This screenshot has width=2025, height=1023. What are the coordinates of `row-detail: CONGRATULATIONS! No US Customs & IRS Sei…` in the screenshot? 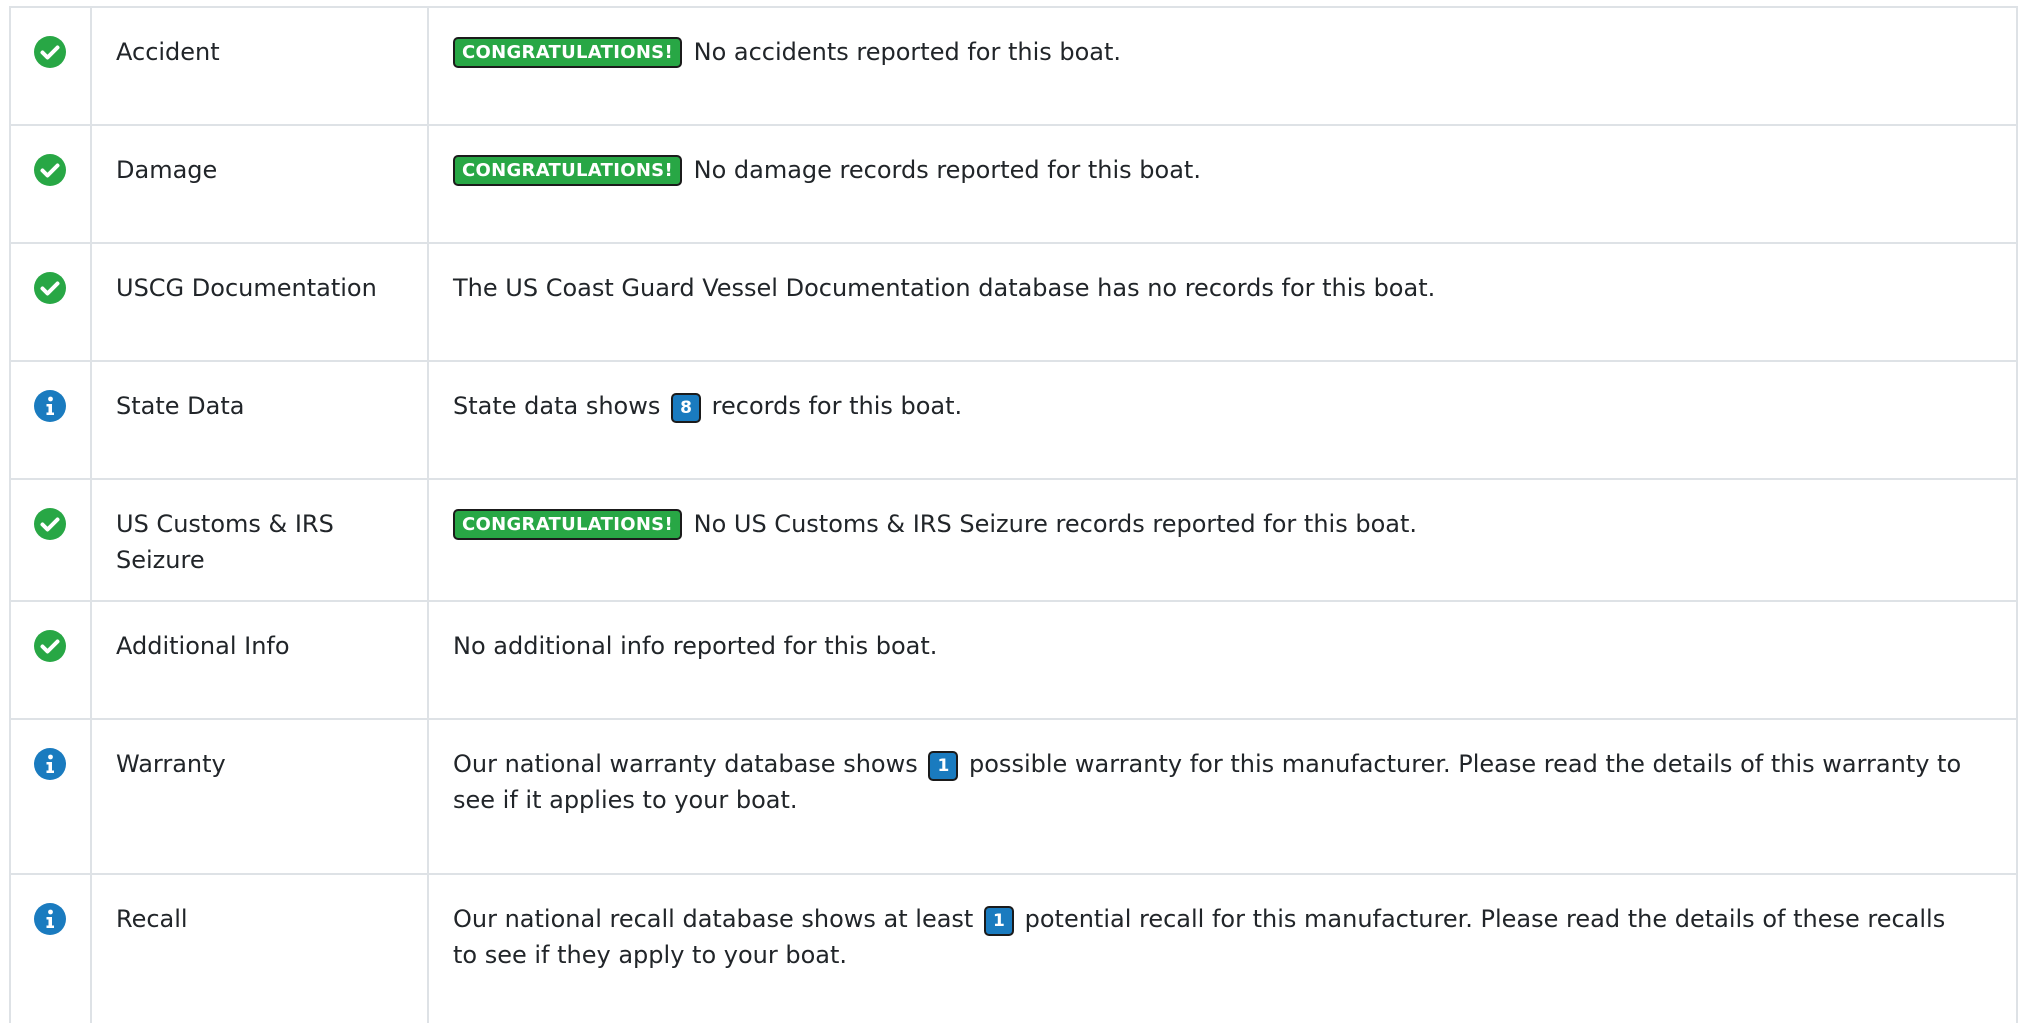 It's located at (1222, 540).